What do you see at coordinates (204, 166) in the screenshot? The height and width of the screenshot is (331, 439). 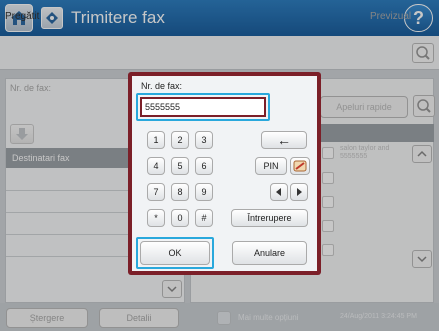 I see `key-6: 6` at bounding box center [204, 166].